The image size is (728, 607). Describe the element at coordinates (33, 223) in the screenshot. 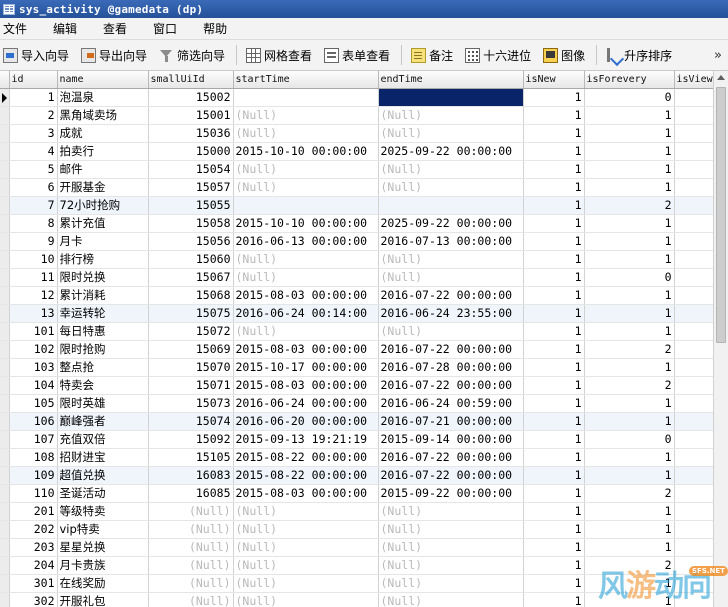

I see `cell-id: 8` at that location.